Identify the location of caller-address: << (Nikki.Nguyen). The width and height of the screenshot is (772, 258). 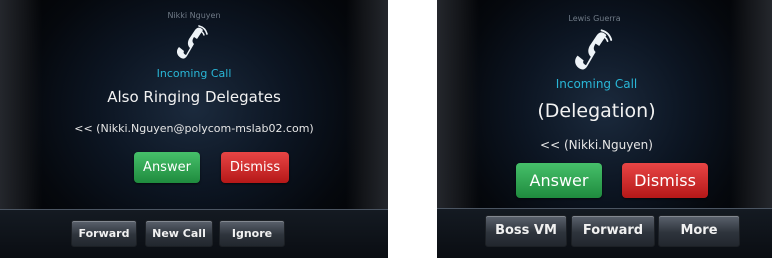
(596, 145).